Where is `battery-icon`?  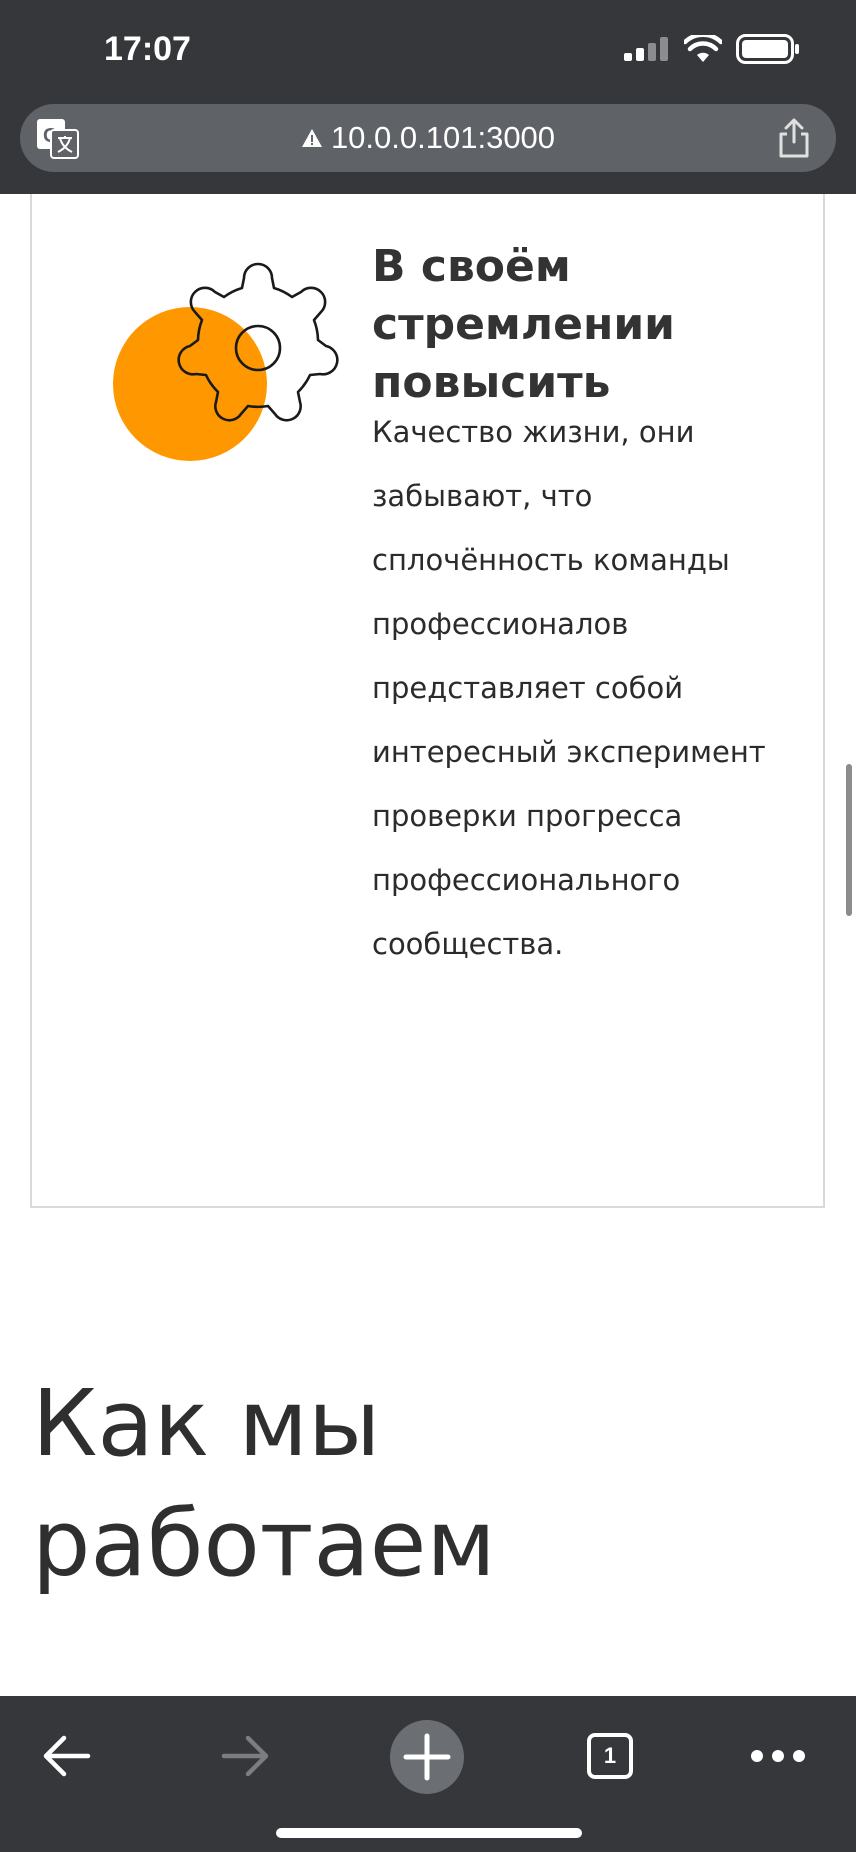
battery-icon is located at coordinates (767, 49).